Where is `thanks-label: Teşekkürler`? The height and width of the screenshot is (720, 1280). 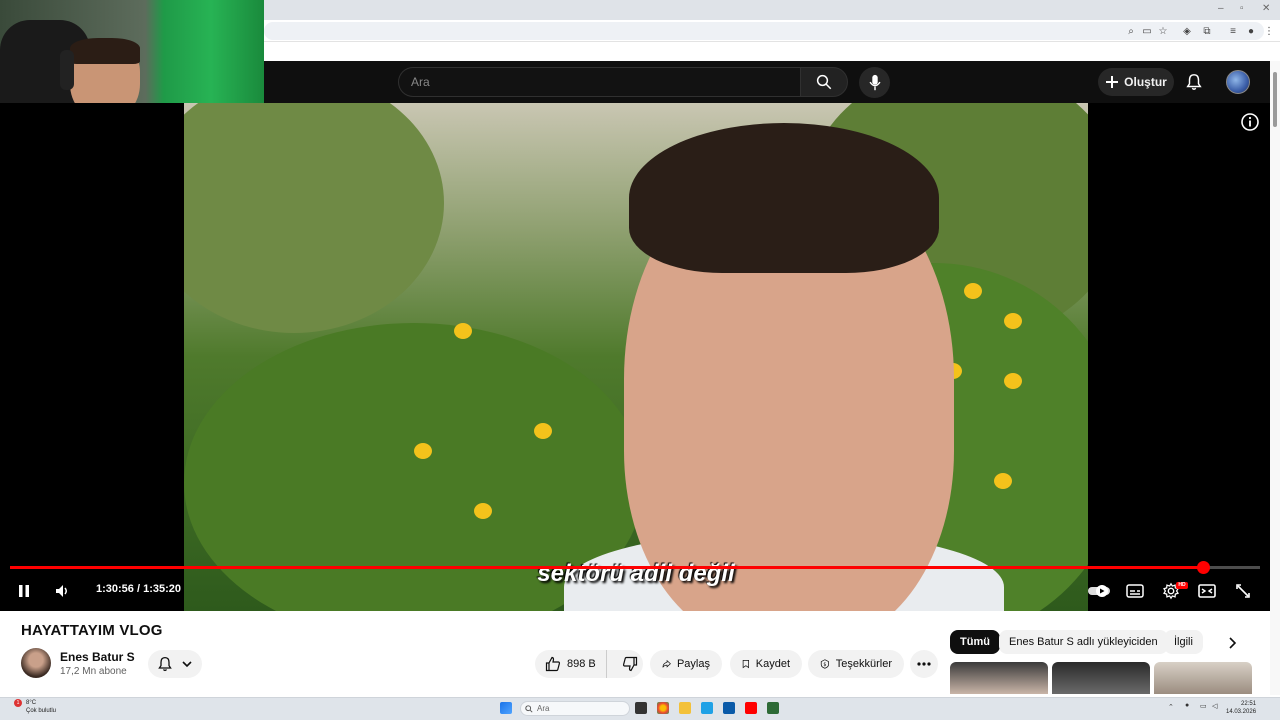
thanks-label: Teşekkürler is located at coordinates (863, 664).